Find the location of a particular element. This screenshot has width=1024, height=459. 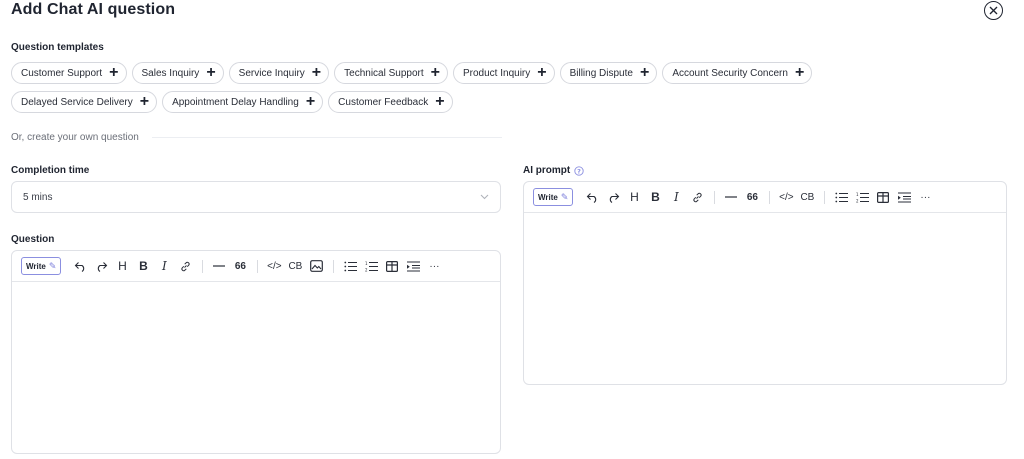

completion-time-label: Completion time is located at coordinates (50, 170).